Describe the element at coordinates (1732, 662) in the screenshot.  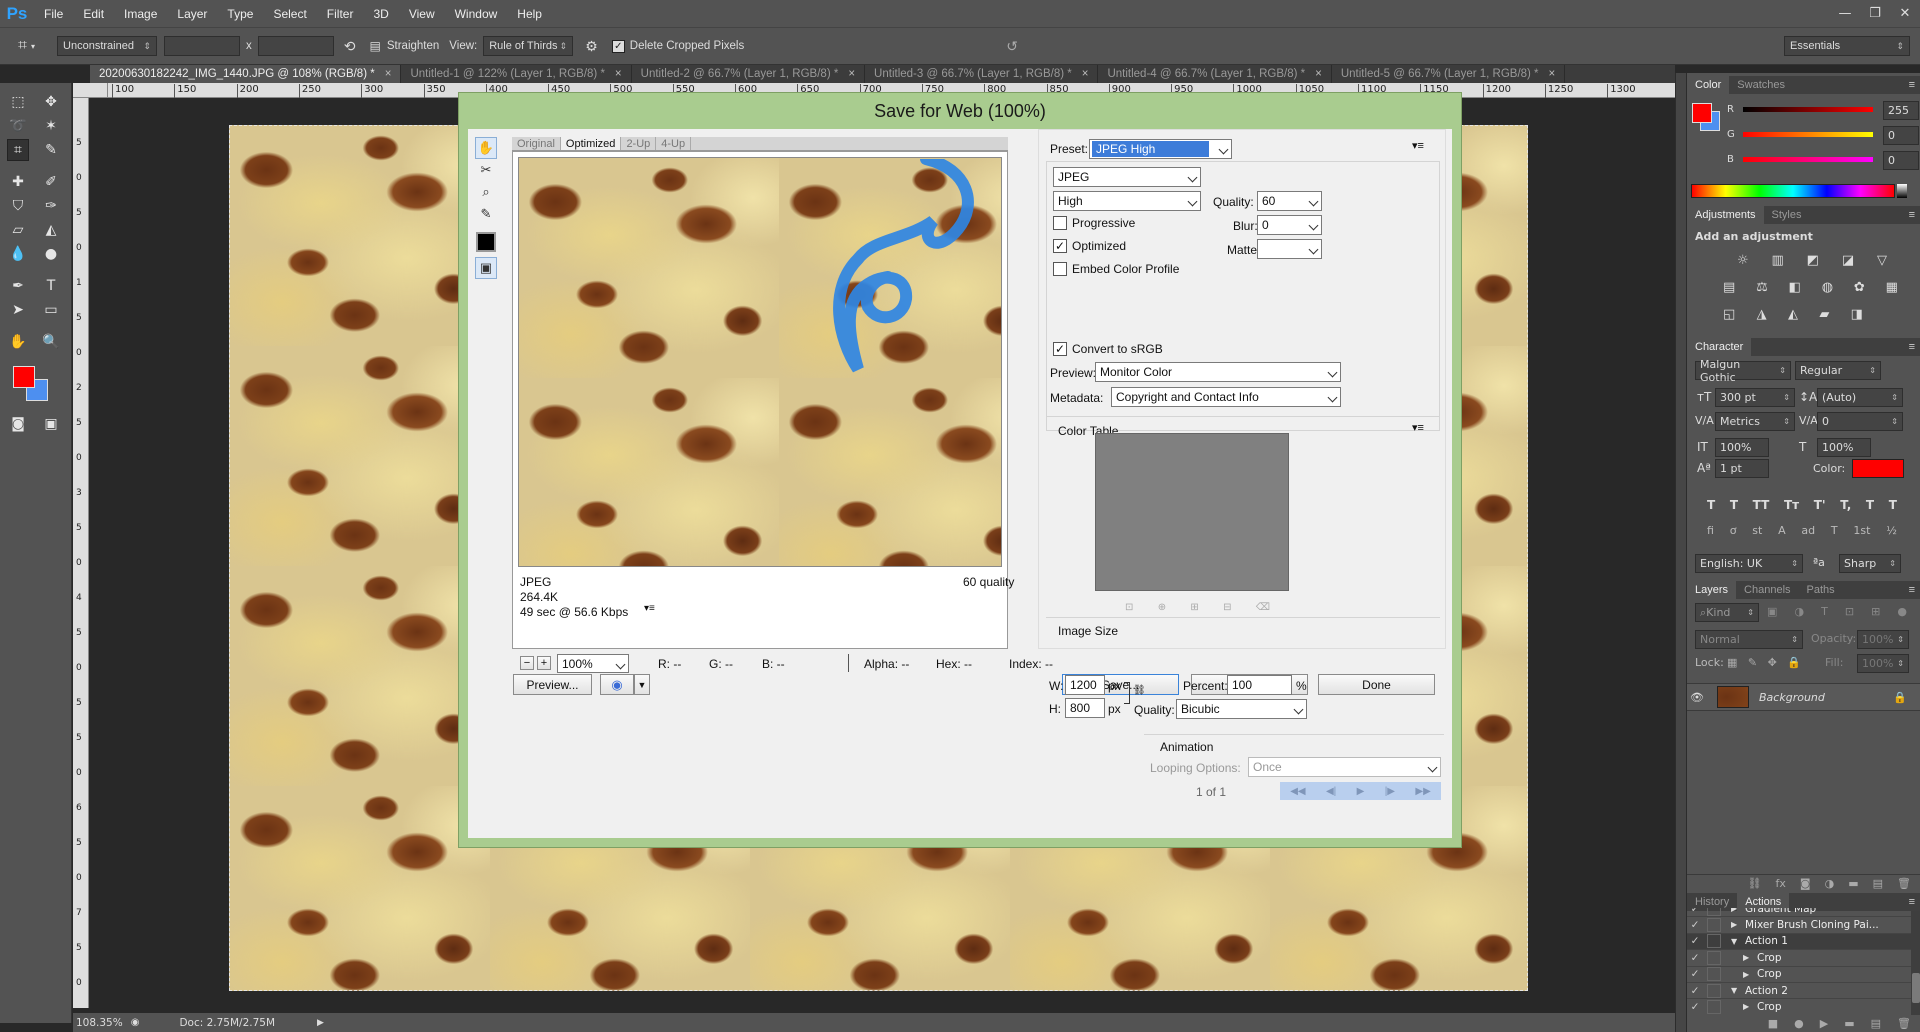
I see `lock-transparent-icon: ▦` at that location.